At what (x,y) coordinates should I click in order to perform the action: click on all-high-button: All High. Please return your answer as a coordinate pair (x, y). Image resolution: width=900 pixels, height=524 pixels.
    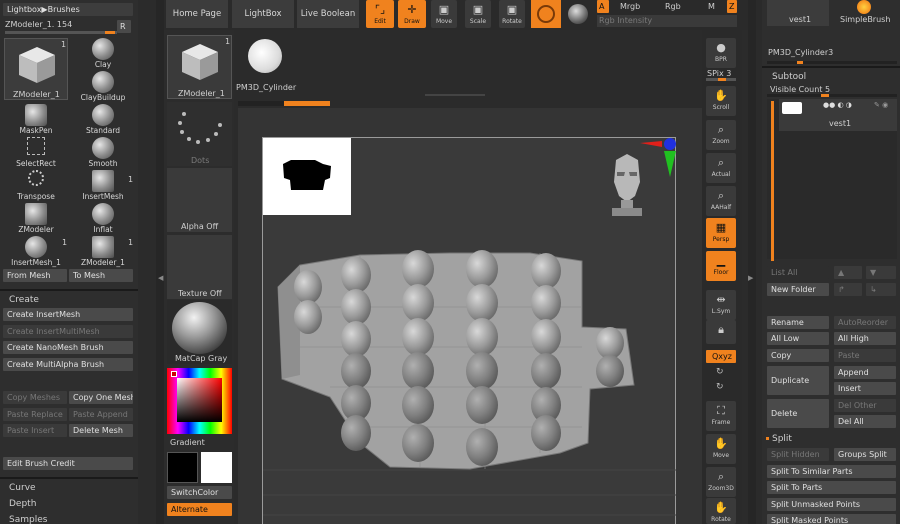
    Looking at the image, I should click on (865, 338).